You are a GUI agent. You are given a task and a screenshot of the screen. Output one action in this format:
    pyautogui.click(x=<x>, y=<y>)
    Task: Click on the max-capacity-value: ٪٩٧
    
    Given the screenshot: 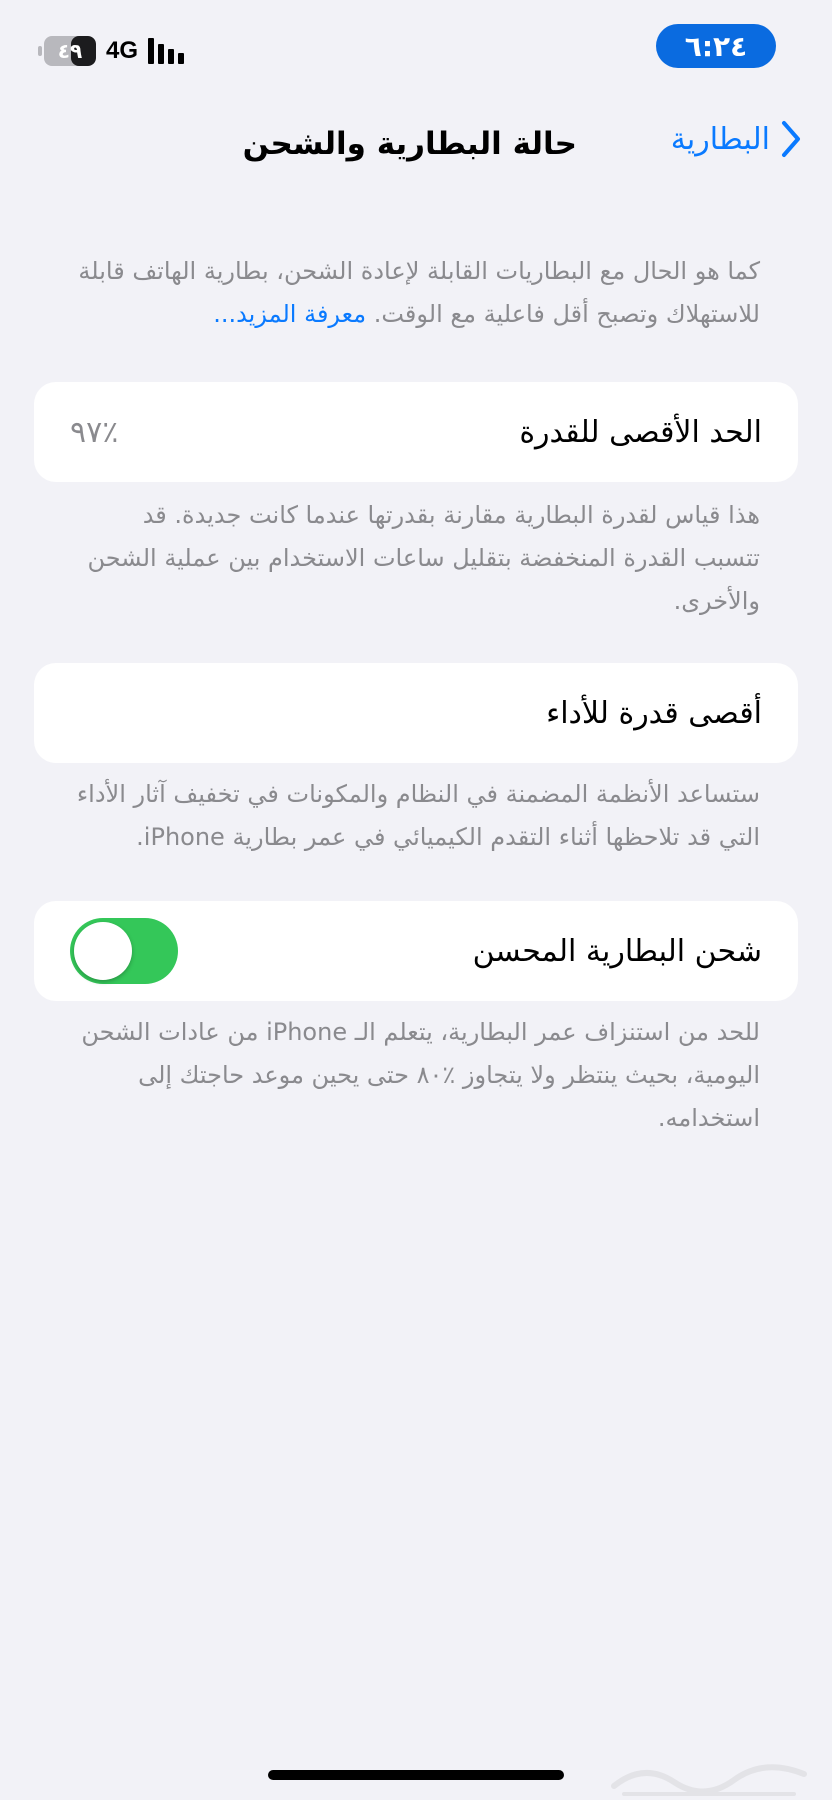 What is the action you would take?
    pyautogui.click(x=94, y=432)
    